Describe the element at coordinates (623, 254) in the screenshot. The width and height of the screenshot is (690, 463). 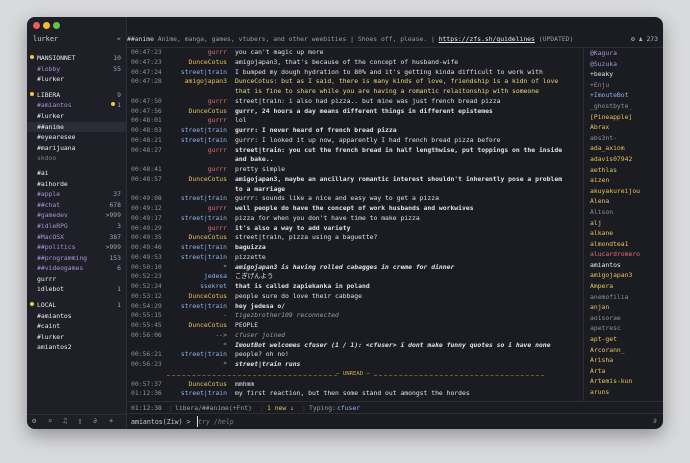
I see `user-list-item: alucardromero` at that location.